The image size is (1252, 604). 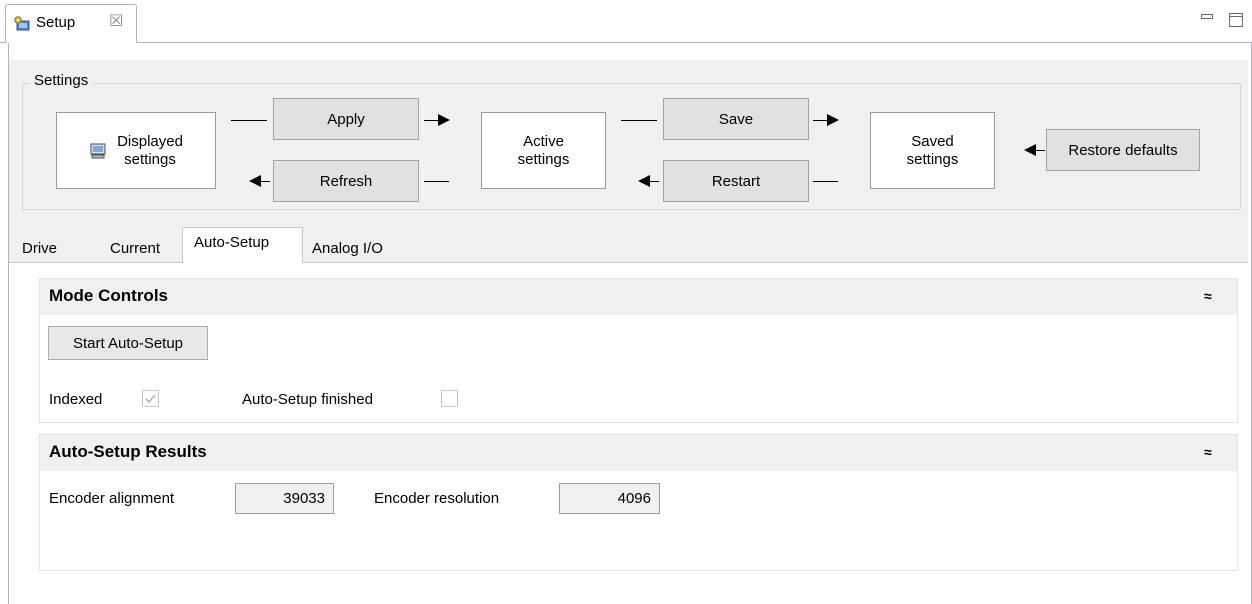 I want to click on restore-defaults-button: Restore defaults, so click(x=1123, y=150).